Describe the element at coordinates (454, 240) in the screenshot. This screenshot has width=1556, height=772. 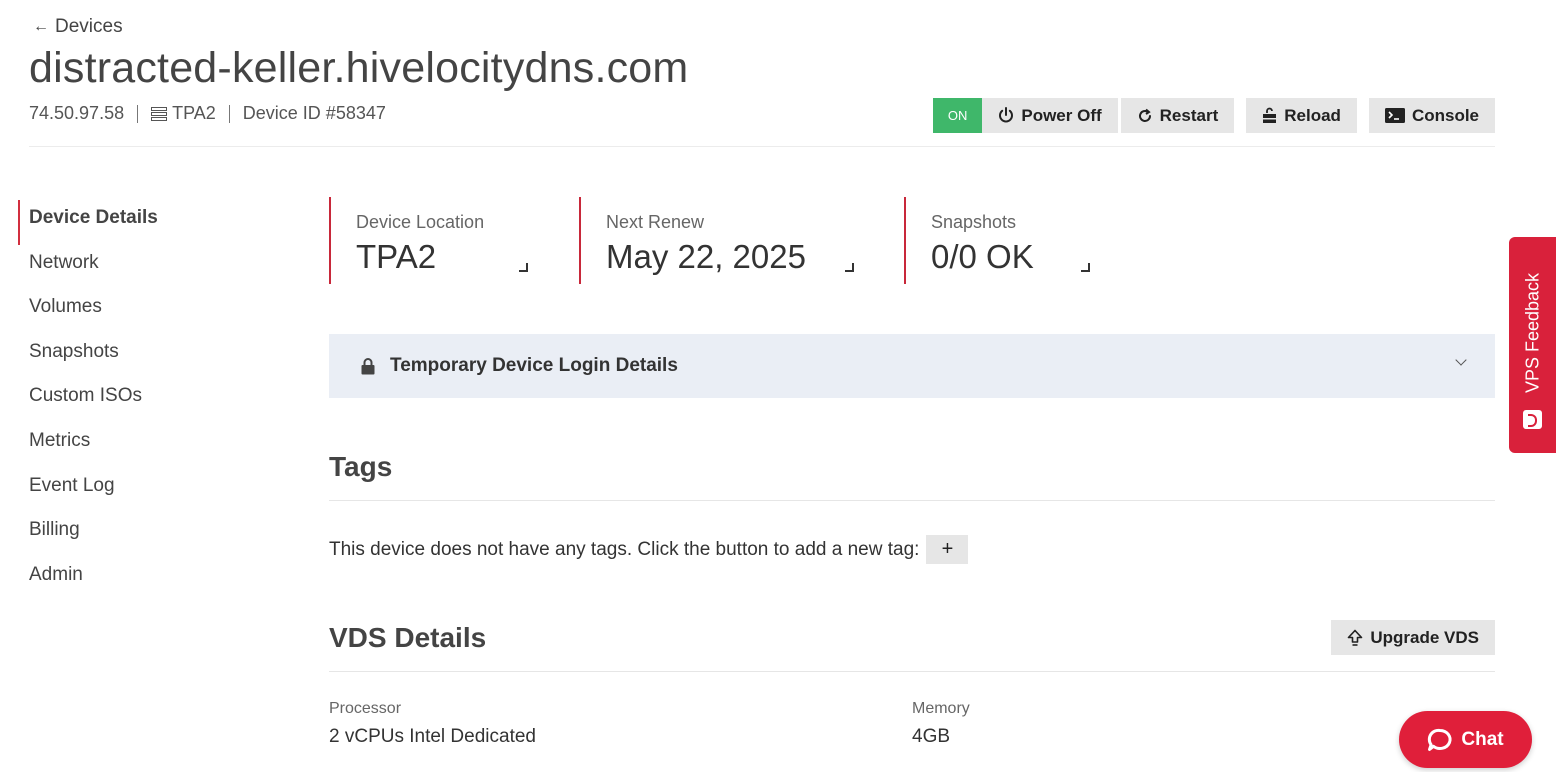
I see `stat-device-location: Device Location TPA2` at that location.